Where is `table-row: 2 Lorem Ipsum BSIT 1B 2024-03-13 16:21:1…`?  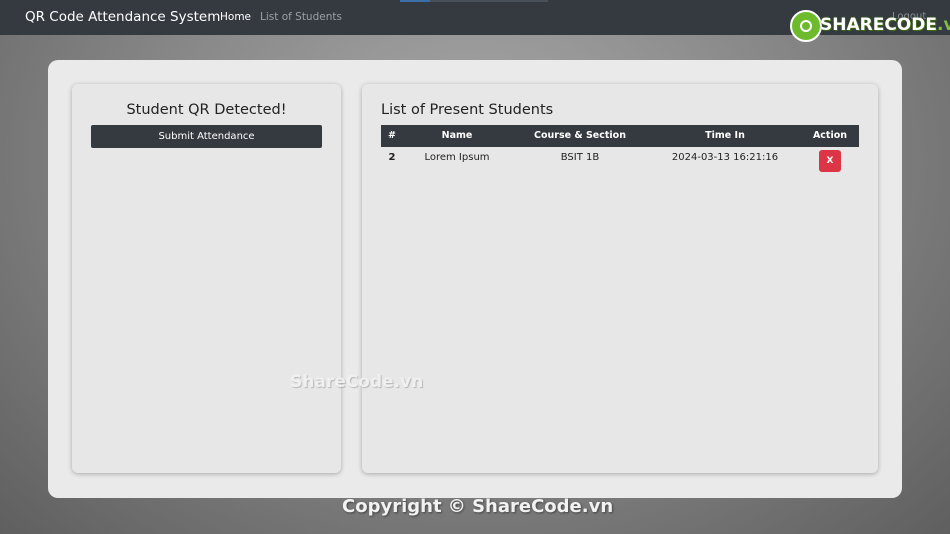 table-row: 2 Lorem Ipsum BSIT 1B 2024-03-13 16:21:1… is located at coordinates (620, 160).